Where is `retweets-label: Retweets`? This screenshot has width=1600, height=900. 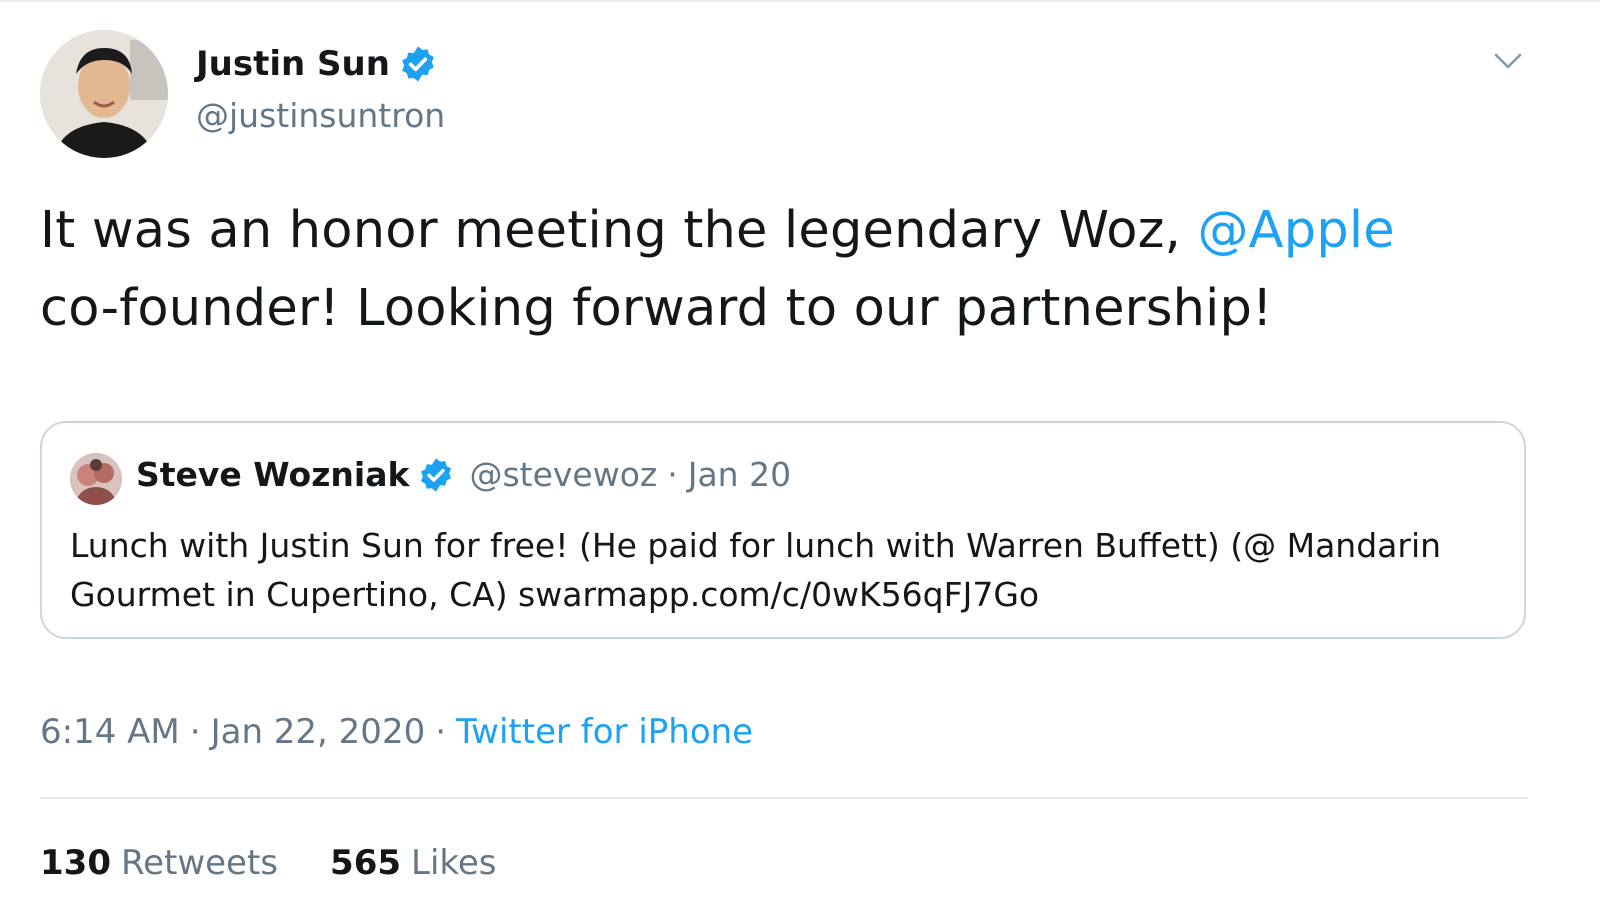 retweets-label: Retweets is located at coordinates (199, 863).